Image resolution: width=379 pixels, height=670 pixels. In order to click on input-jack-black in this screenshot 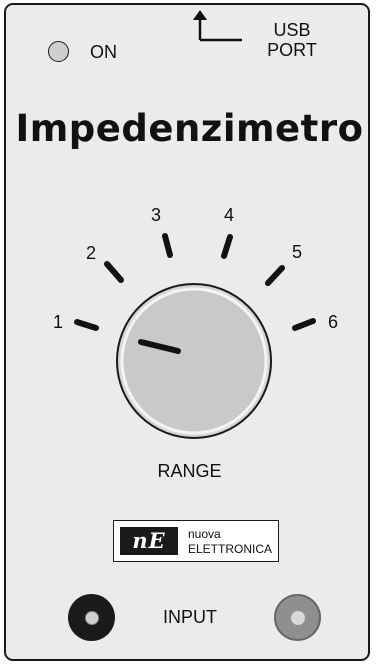, I will do `click(91, 617)`.